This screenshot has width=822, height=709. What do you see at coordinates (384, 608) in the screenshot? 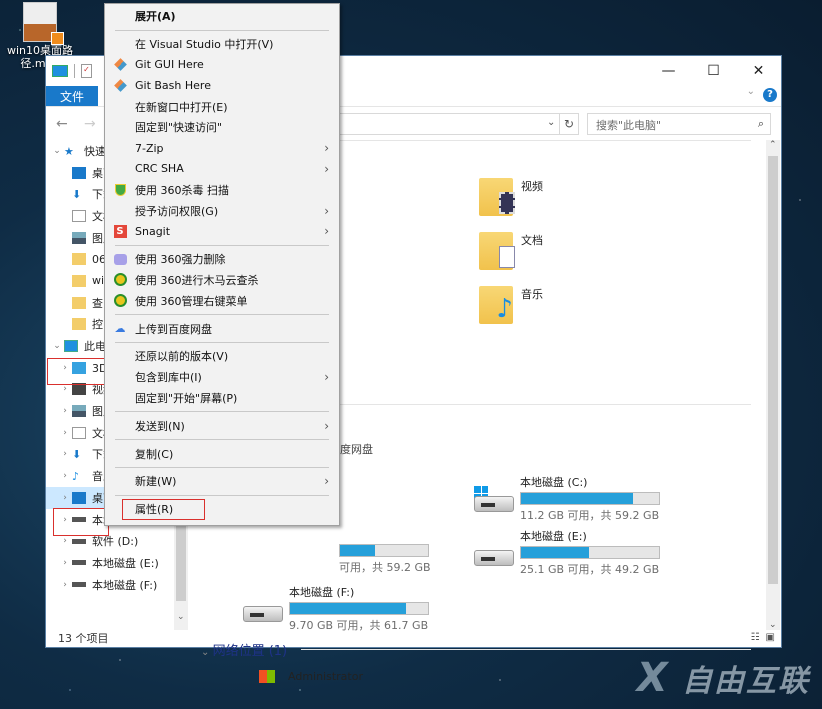
I see `drive-item: 本地磁盘 (F:) 9.70 GB 可用，共 61.7 GB` at bounding box center [384, 608].